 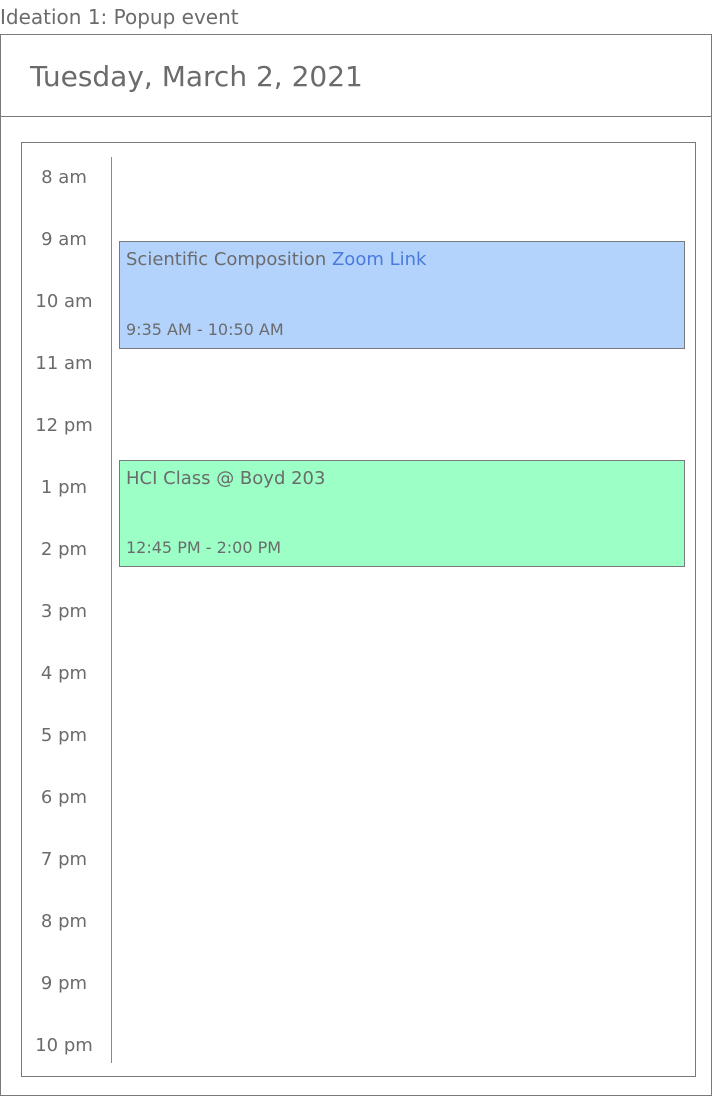 I want to click on hour-label-9am: 9 am, so click(x=64, y=239).